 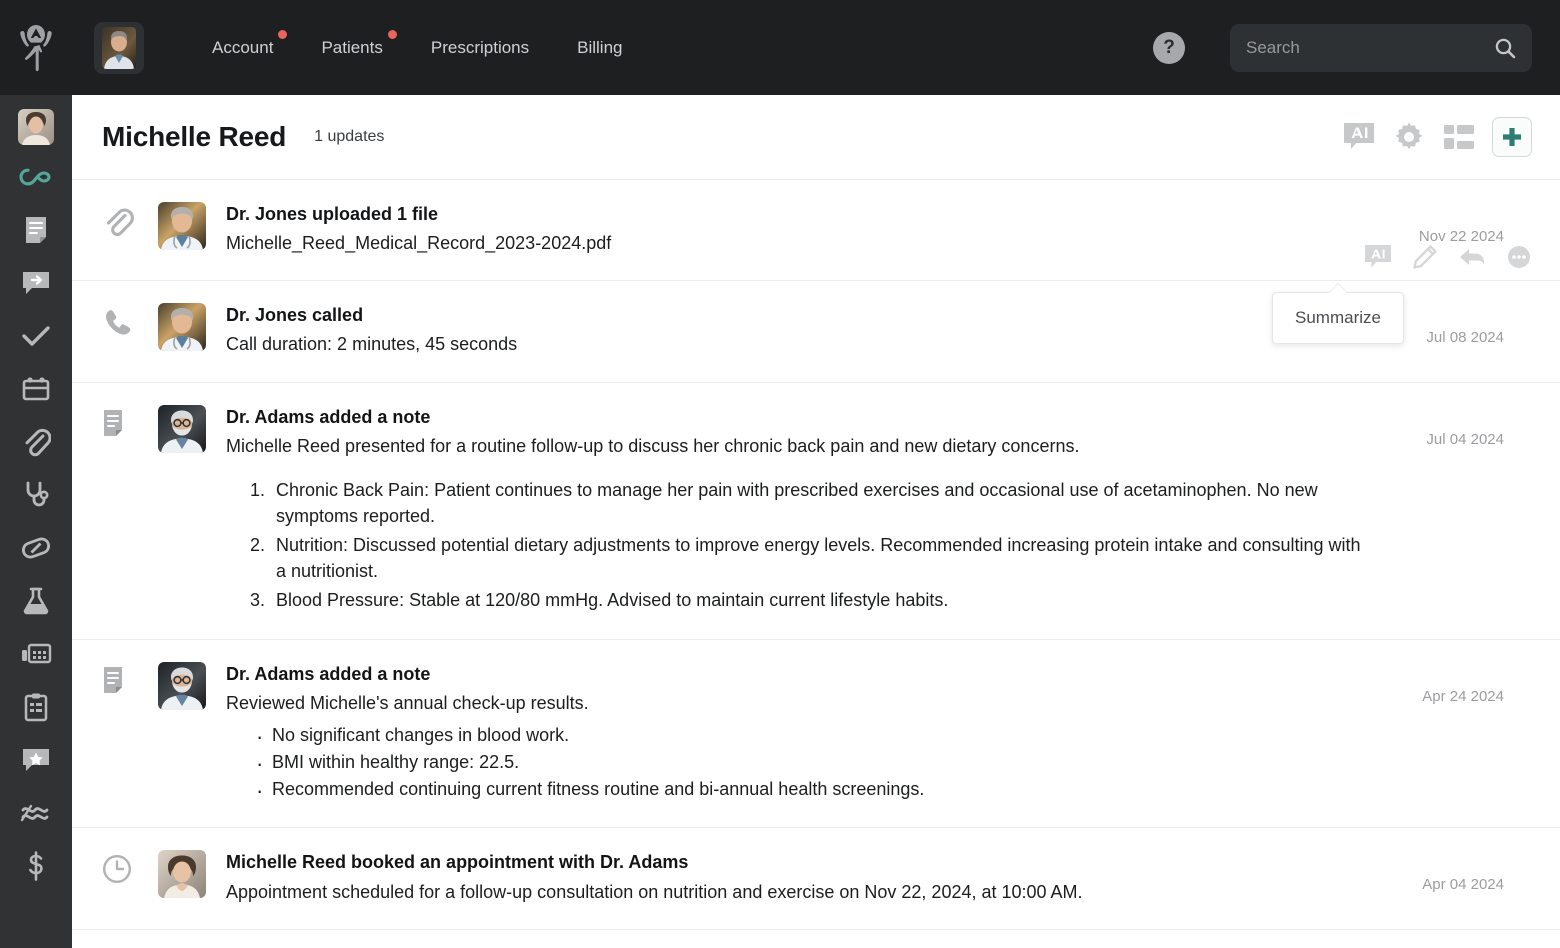 I want to click on note-bullet-item: BMI within healthy range: 22.5., so click(x=809, y=763).